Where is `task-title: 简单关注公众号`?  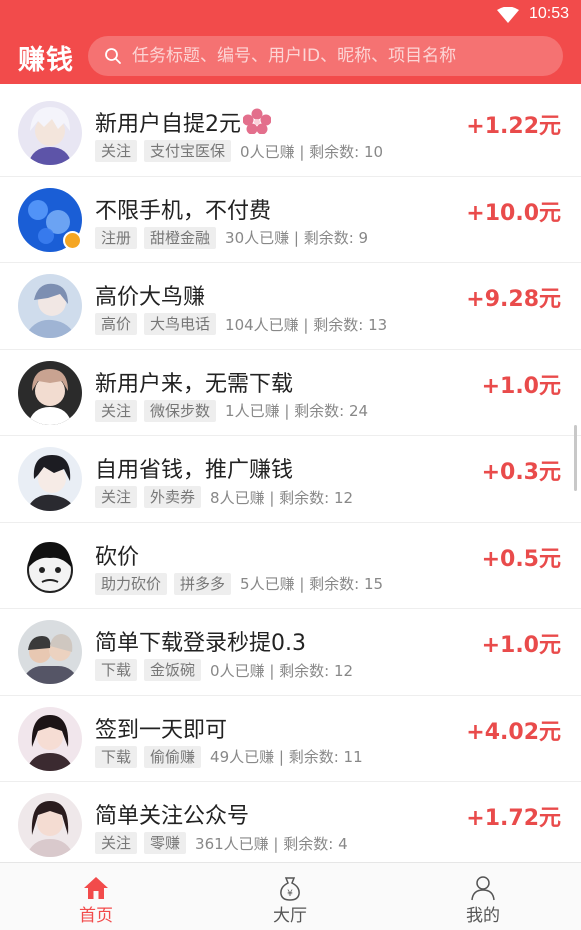
task-title: 简单关注公众号 is located at coordinates (172, 816).